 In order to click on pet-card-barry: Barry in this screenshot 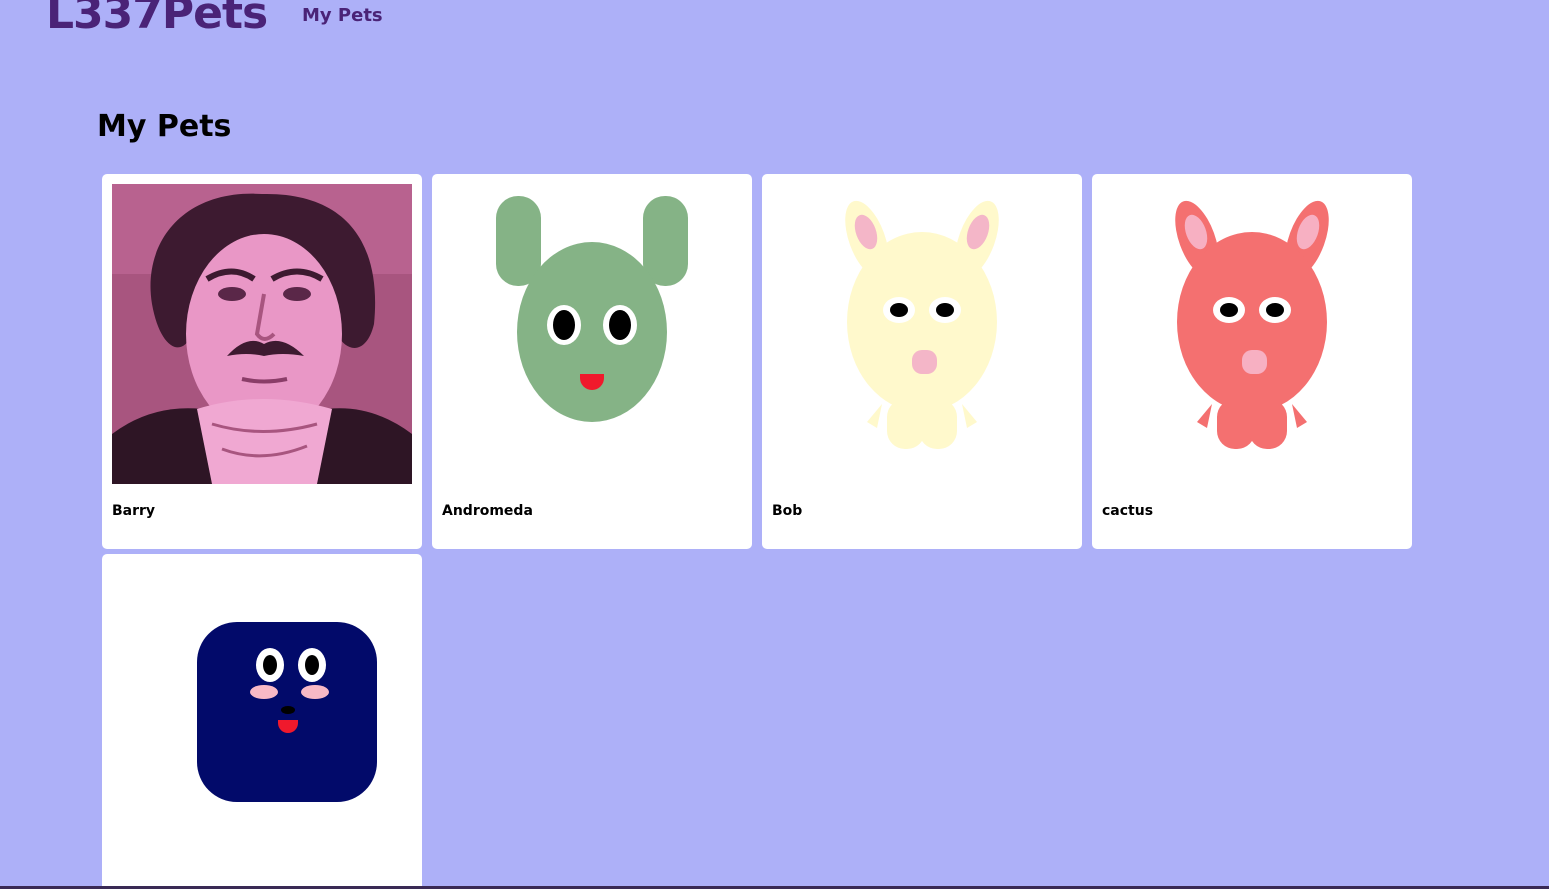, I will do `click(262, 361)`.